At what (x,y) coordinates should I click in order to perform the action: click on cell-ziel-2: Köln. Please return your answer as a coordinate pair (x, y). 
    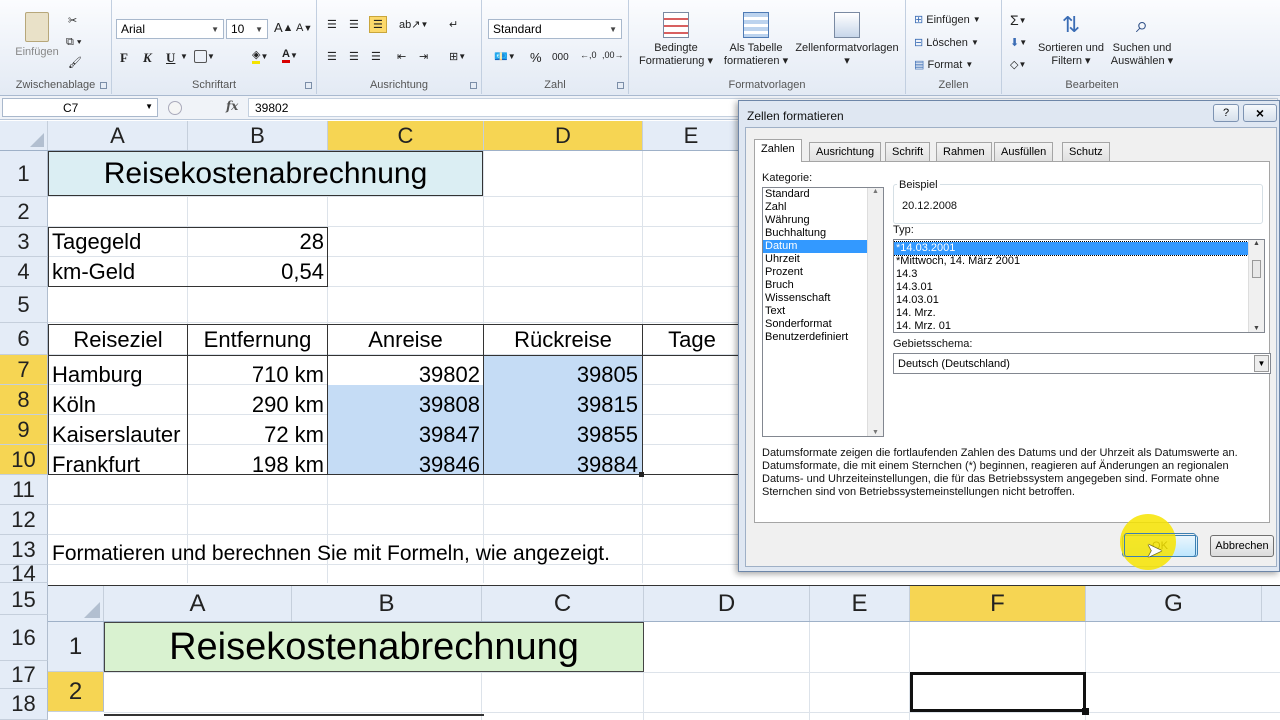
    Looking at the image, I should click on (119, 405).